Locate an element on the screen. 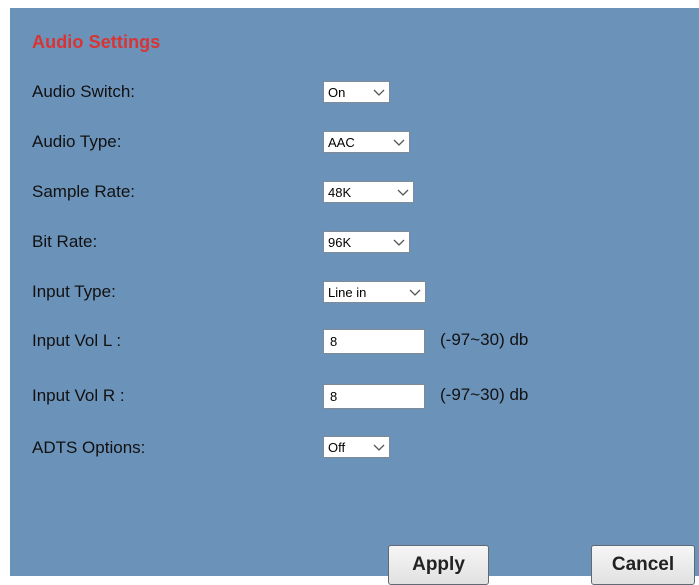 Image resolution: width=699 pixels, height=585 pixels. adts-options-label: ADTS Options: is located at coordinates (89, 447).